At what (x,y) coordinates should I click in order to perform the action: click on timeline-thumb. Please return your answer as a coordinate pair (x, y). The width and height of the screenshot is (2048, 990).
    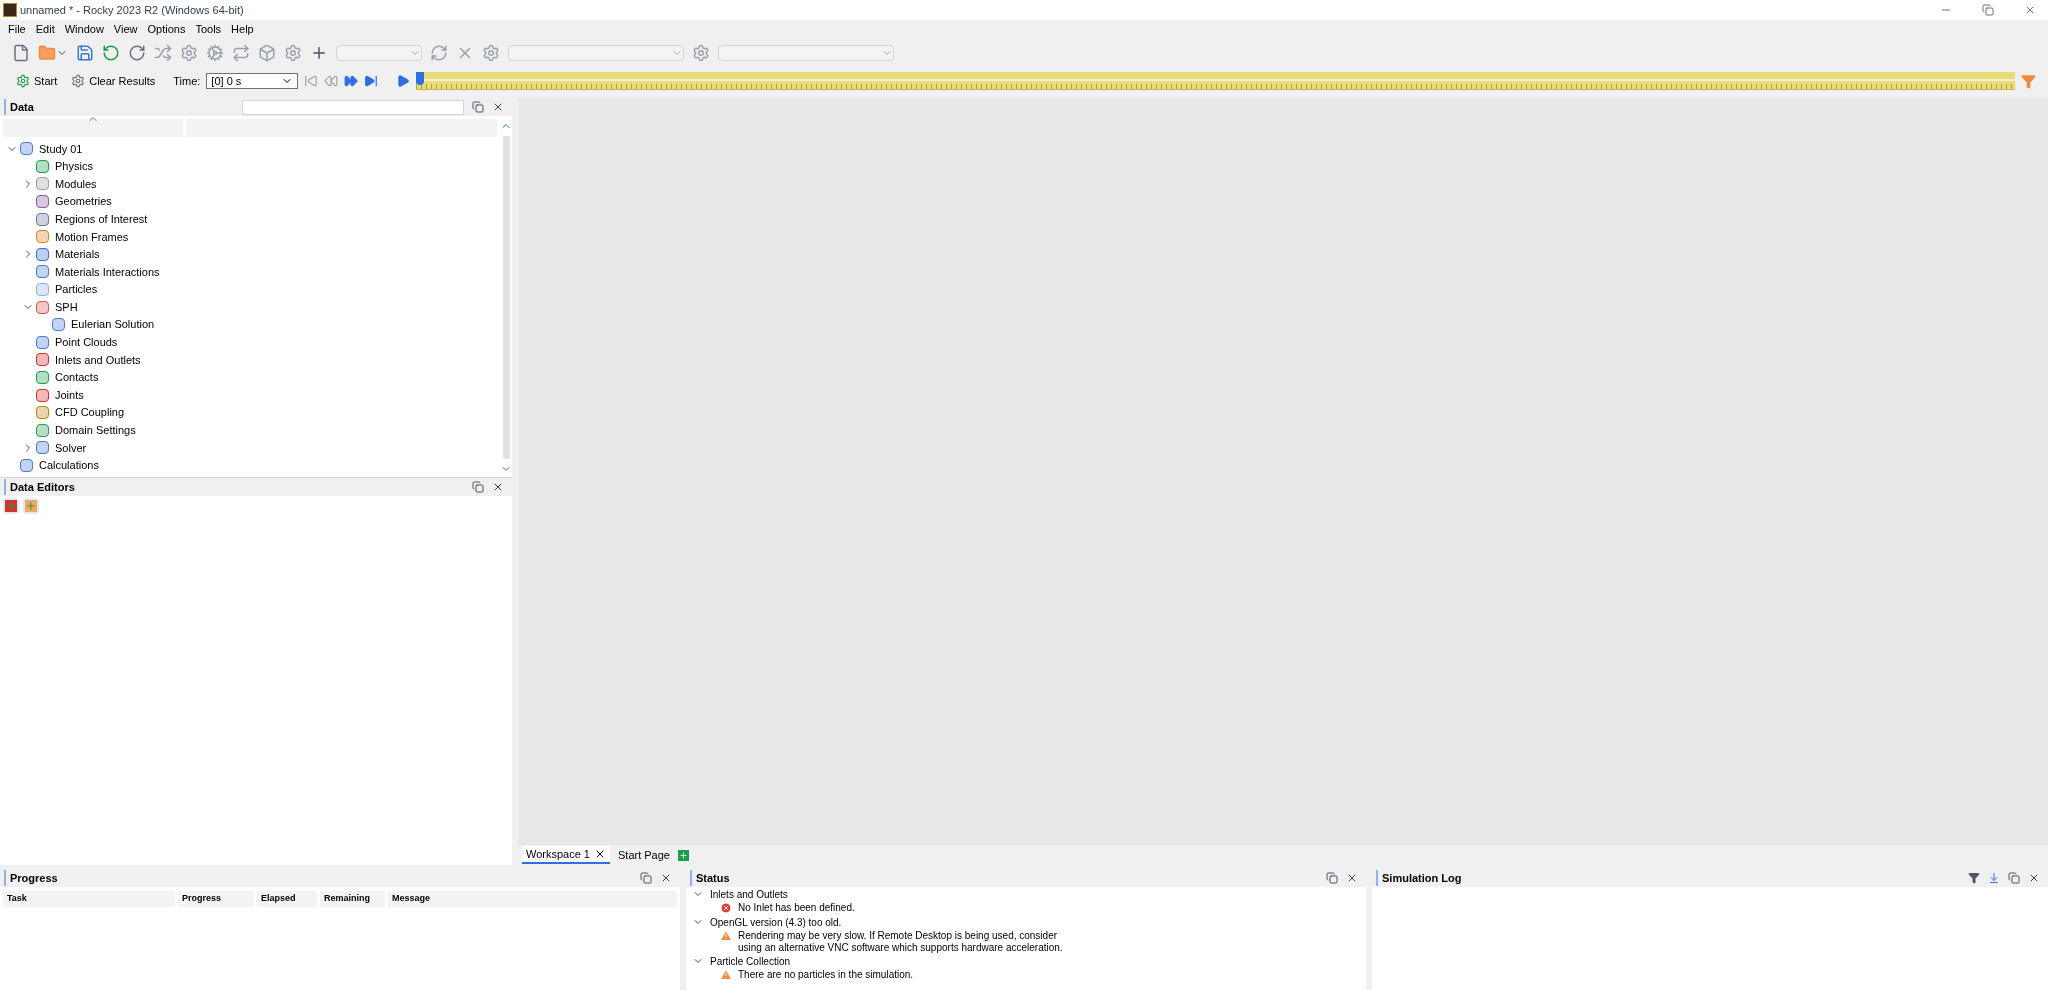
    Looking at the image, I should click on (420, 78).